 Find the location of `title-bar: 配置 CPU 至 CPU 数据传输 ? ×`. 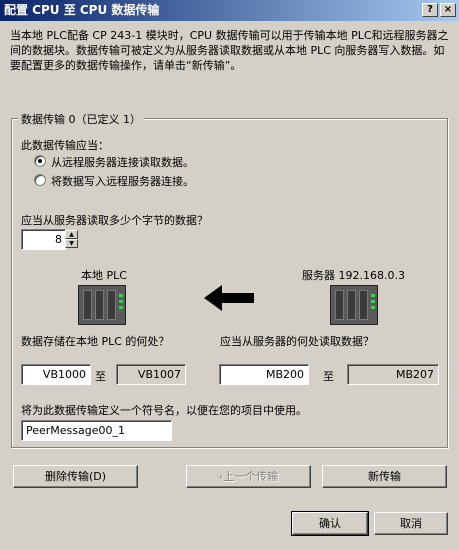

title-bar: 配置 CPU 至 CPU 数据传输 ? × is located at coordinates (229, 10).